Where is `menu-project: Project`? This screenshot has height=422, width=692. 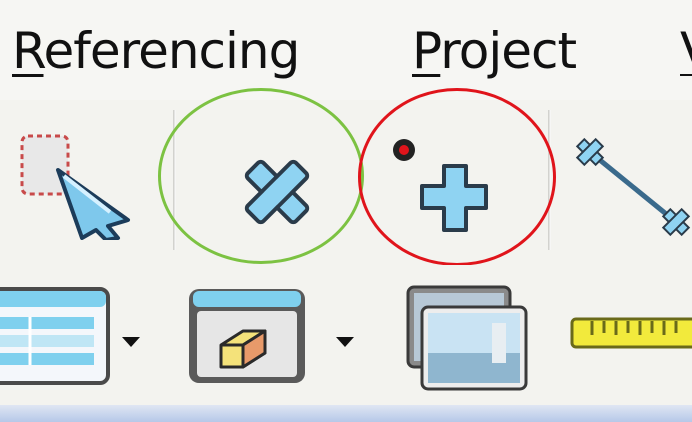
menu-project: Project is located at coordinates (494, 51).